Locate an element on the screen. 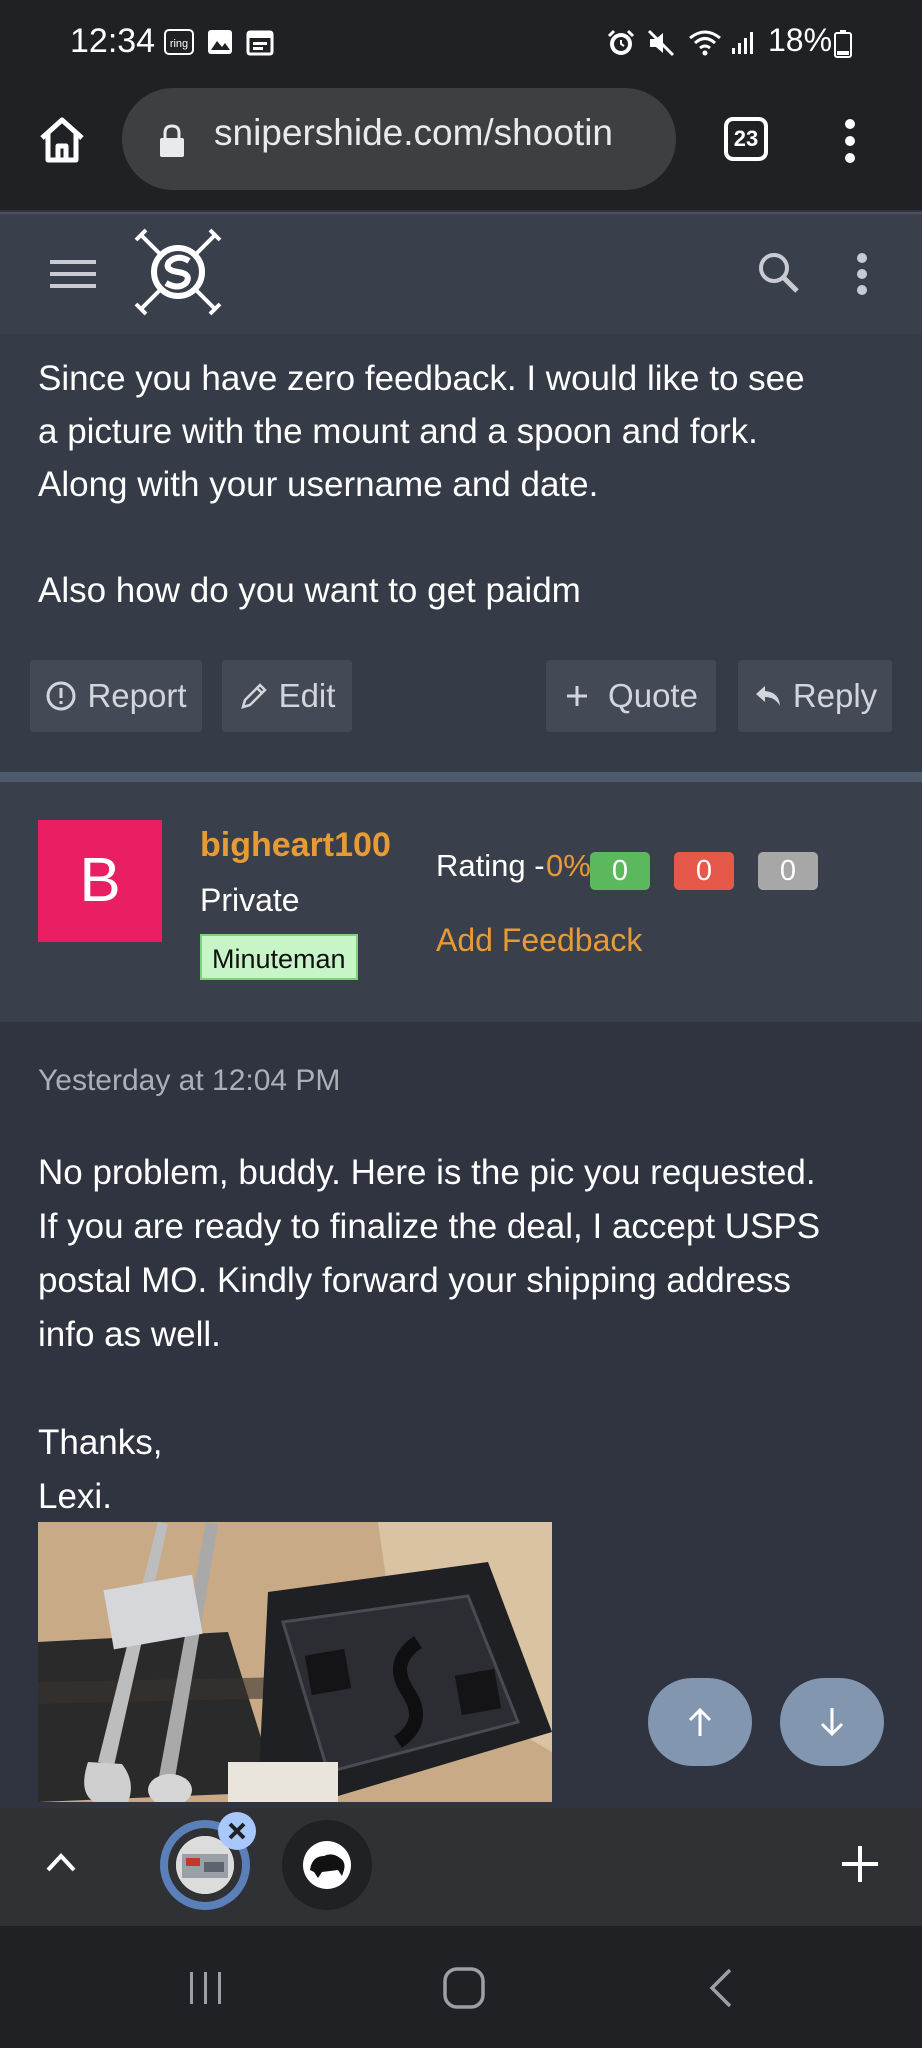 Image resolution: width=922 pixels, height=2048 pixels. tab-switcher-button: 23 is located at coordinates (746, 139).